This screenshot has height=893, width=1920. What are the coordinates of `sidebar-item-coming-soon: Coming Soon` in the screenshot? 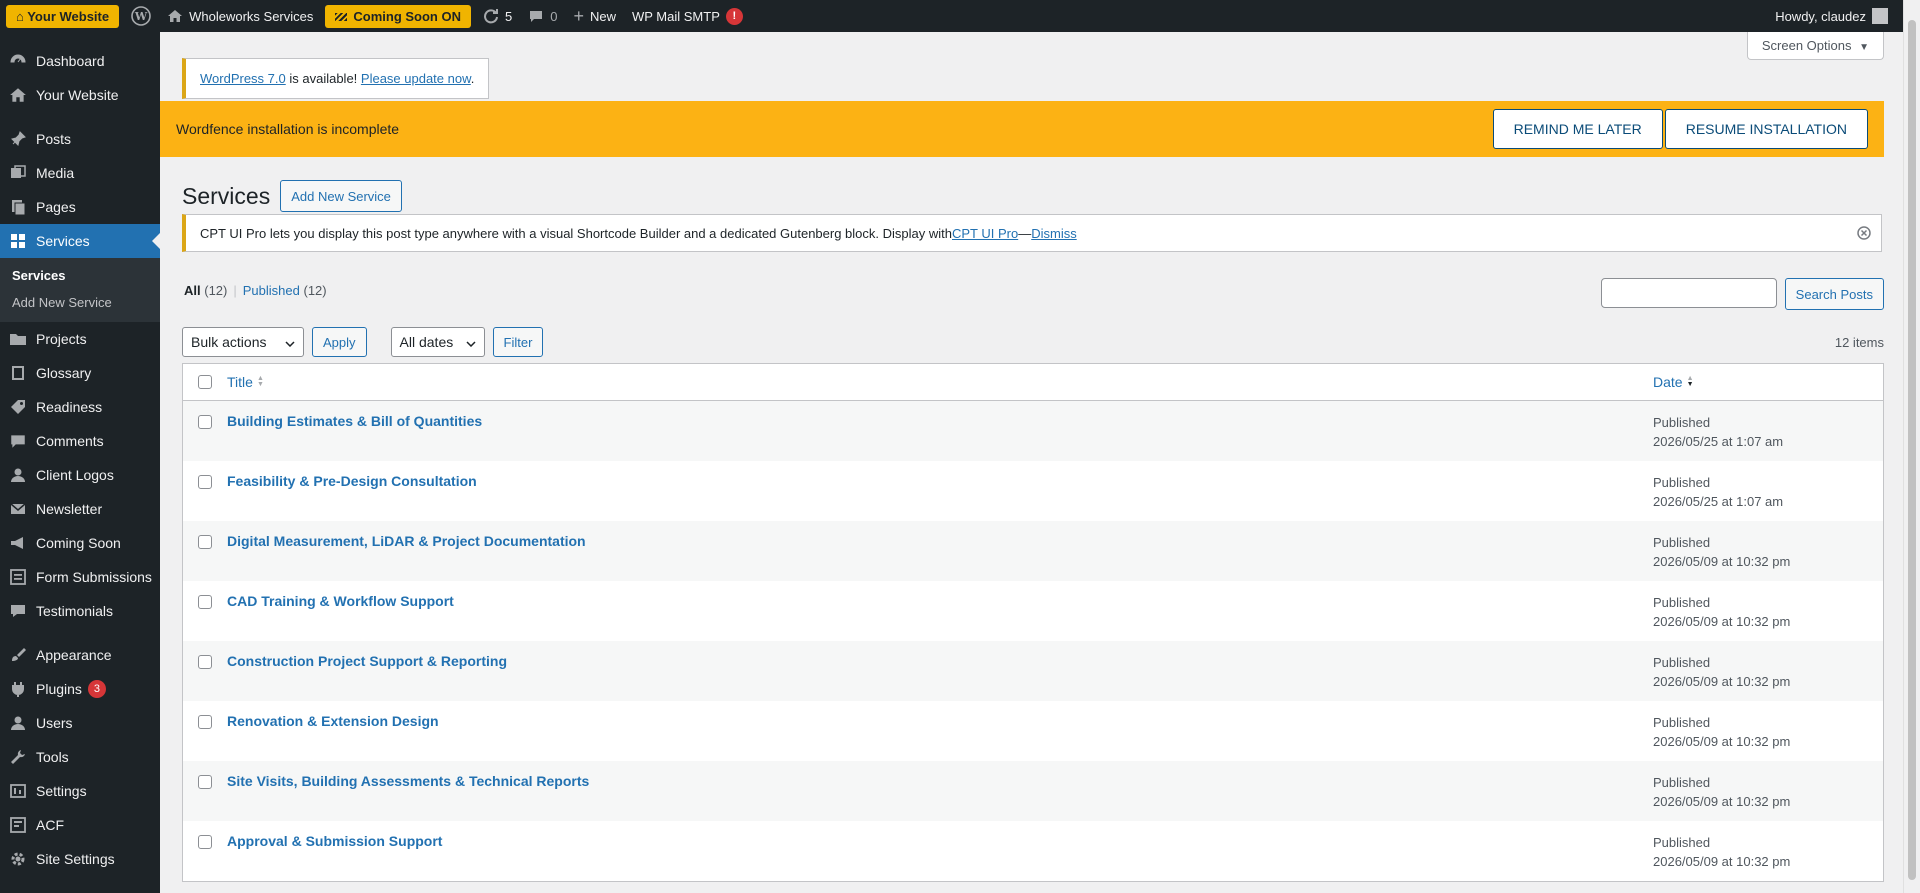 It's located at (80, 543).